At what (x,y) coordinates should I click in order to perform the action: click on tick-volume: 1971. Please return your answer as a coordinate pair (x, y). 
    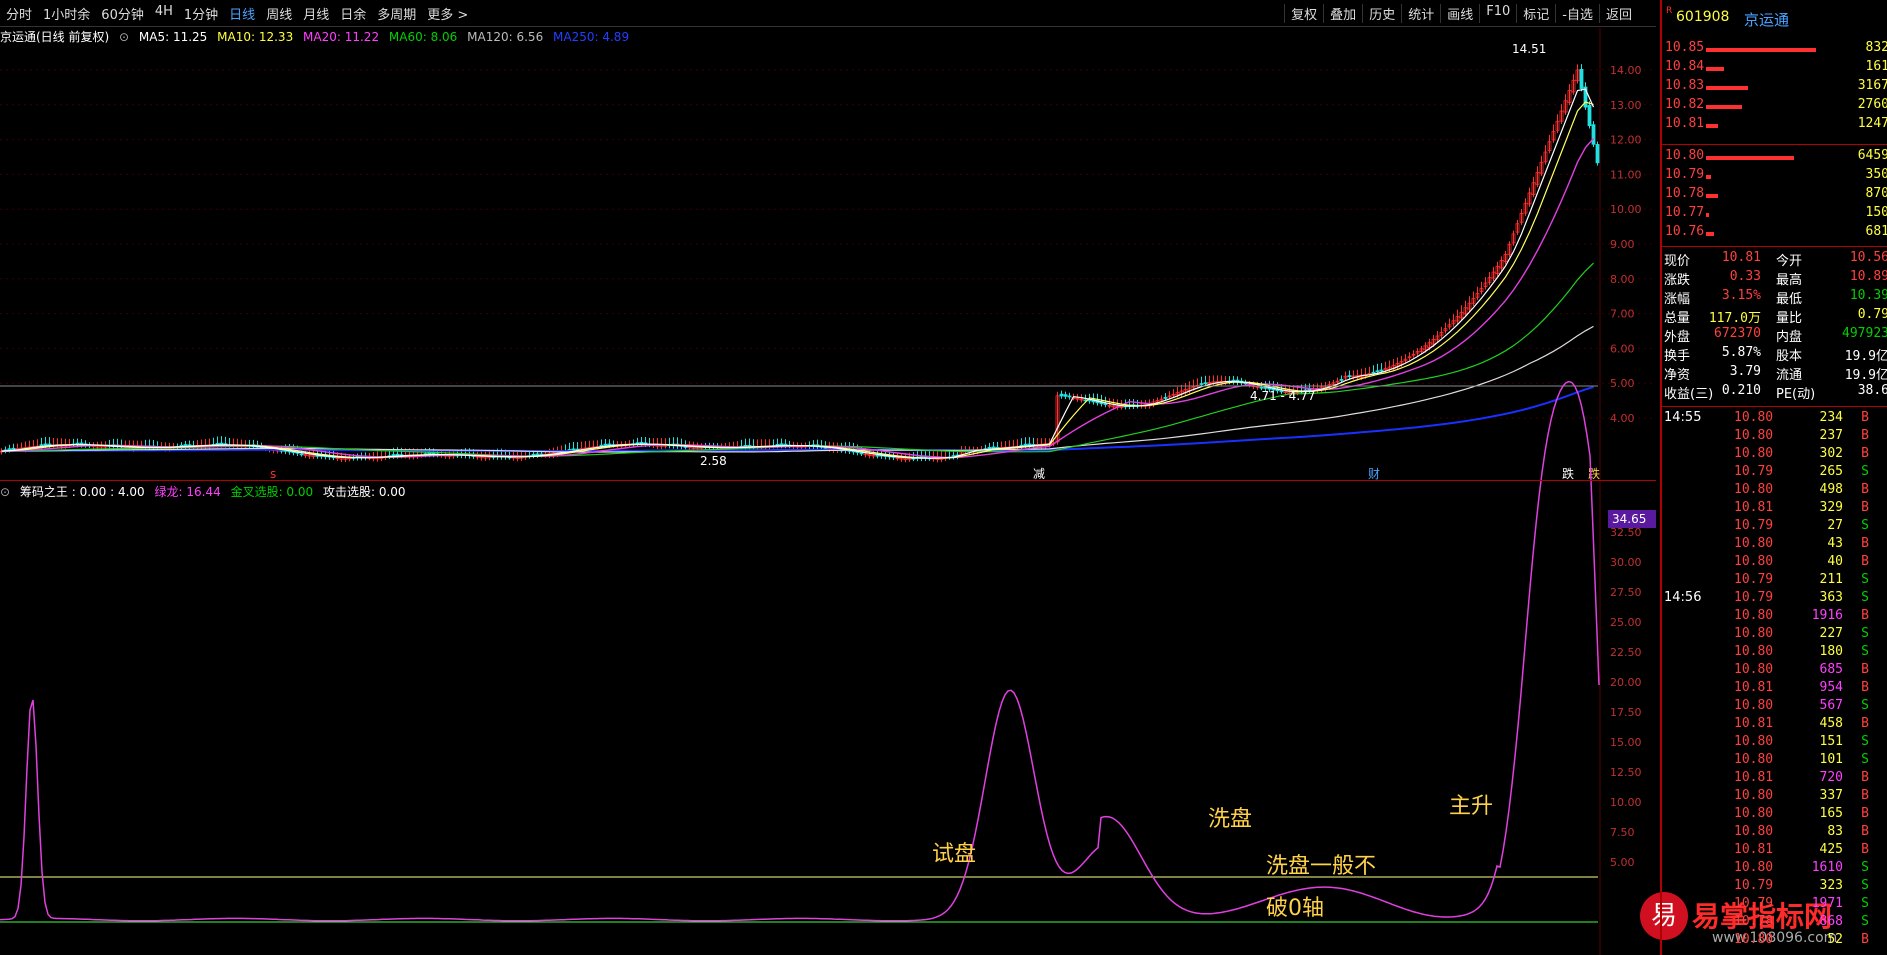
    Looking at the image, I should click on (1827, 903).